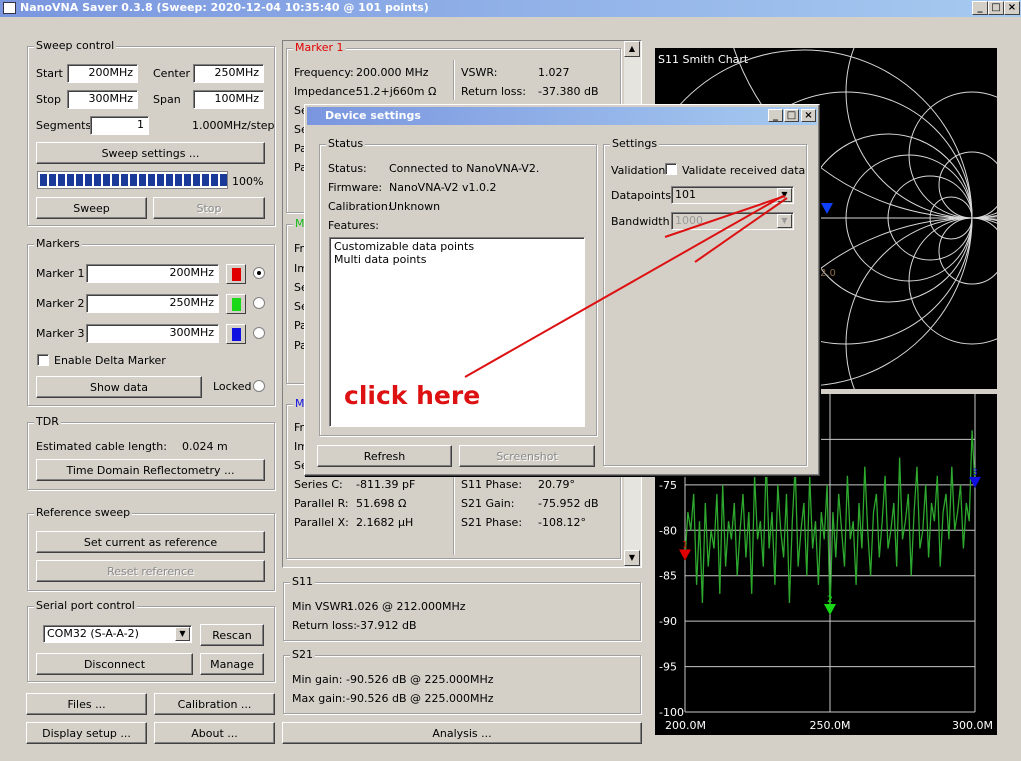 Image resolution: width=1021 pixels, height=761 pixels. What do you see at coordinates (640, 221) in the screenshot?
I see `bandwidth-label: Bandwidth` at bounding box center [640, 221].